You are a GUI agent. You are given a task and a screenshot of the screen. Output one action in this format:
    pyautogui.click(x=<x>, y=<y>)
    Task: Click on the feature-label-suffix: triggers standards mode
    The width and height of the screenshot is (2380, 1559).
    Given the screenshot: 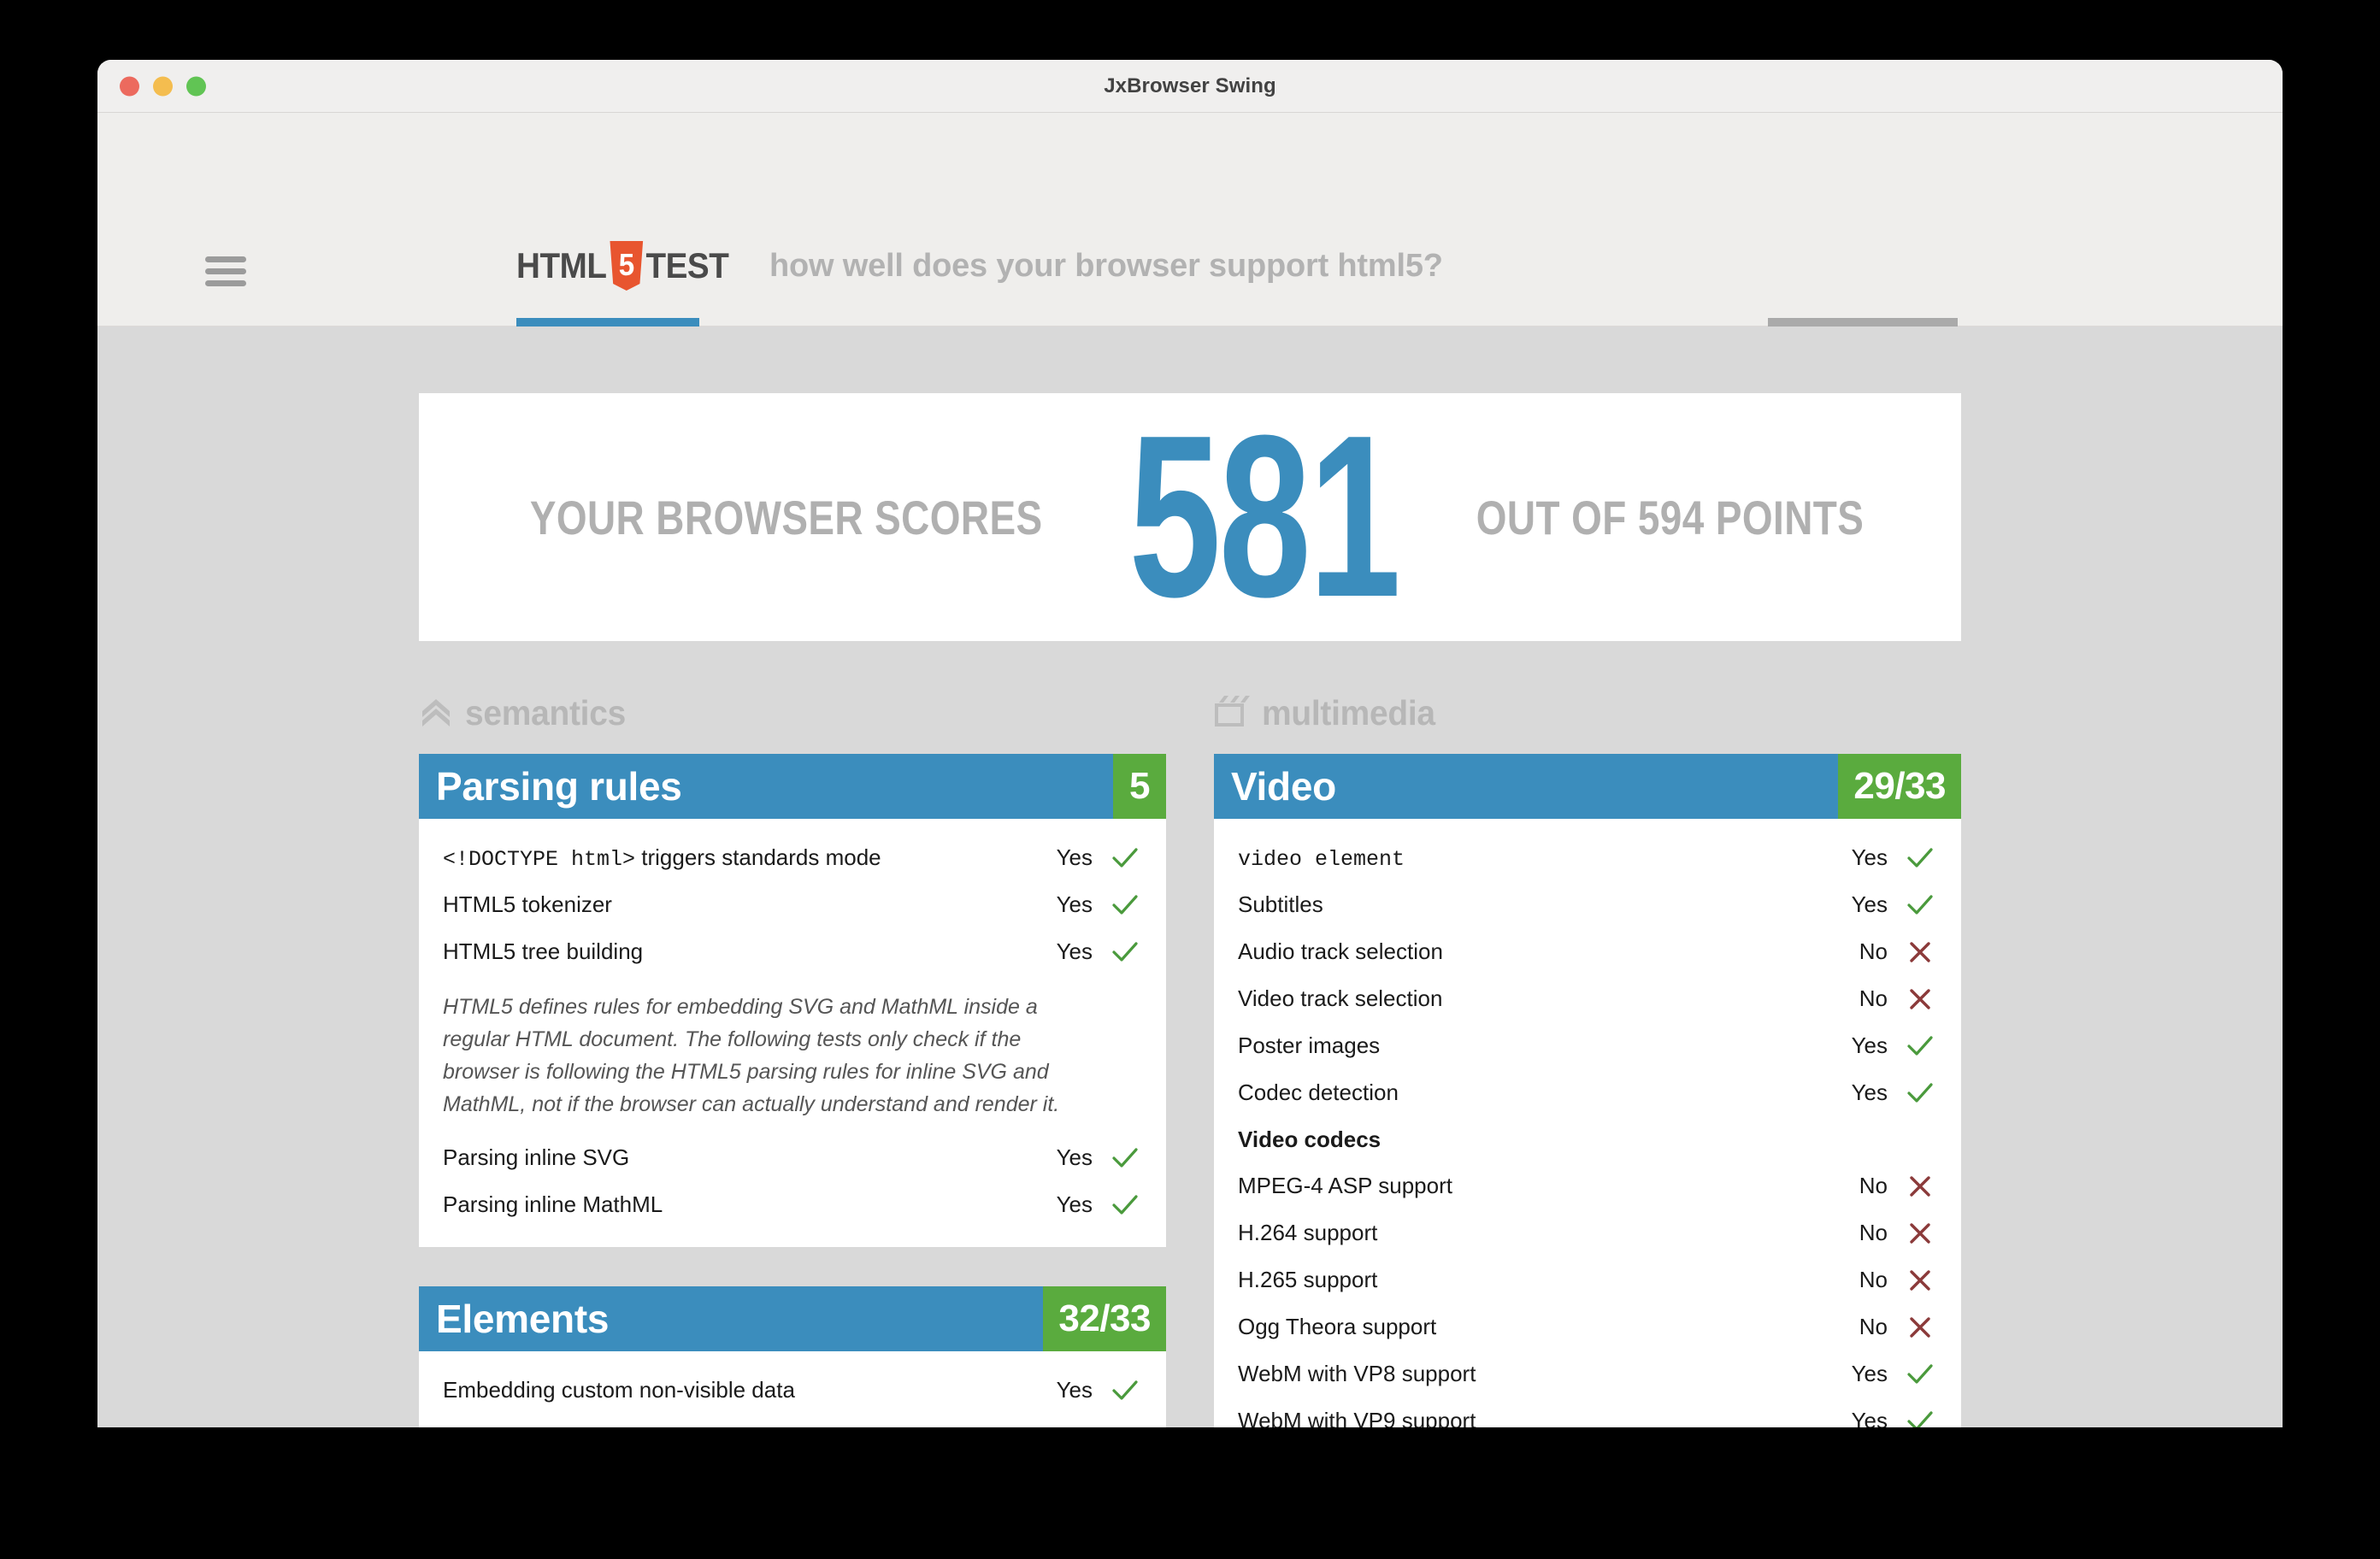 What is the action you would take?
    pyautogui.click(x=758, y=857)
    